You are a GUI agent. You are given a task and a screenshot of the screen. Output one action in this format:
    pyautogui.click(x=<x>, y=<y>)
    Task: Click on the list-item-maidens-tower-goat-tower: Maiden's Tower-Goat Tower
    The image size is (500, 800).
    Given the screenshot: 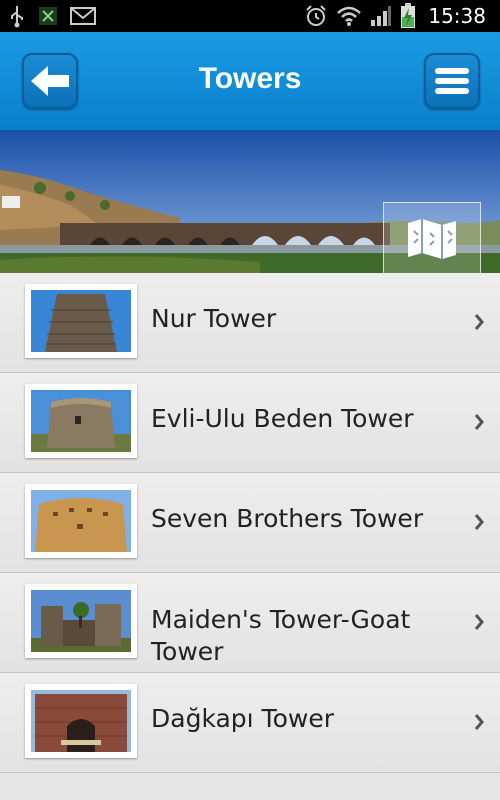 What is the action you would take?
    pyautogui.click(x=250, y=623)
    